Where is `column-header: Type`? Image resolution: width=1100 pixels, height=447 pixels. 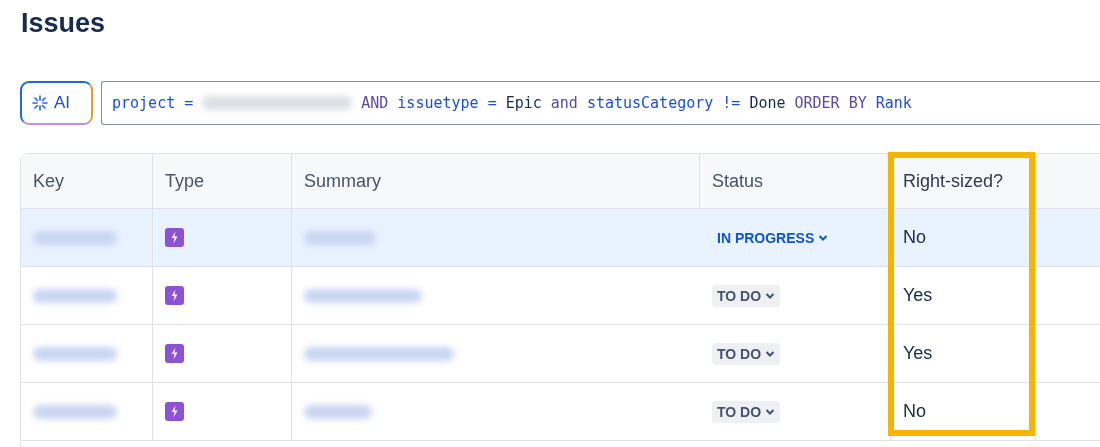
column-header: Type is located at coordinates (222, 181).